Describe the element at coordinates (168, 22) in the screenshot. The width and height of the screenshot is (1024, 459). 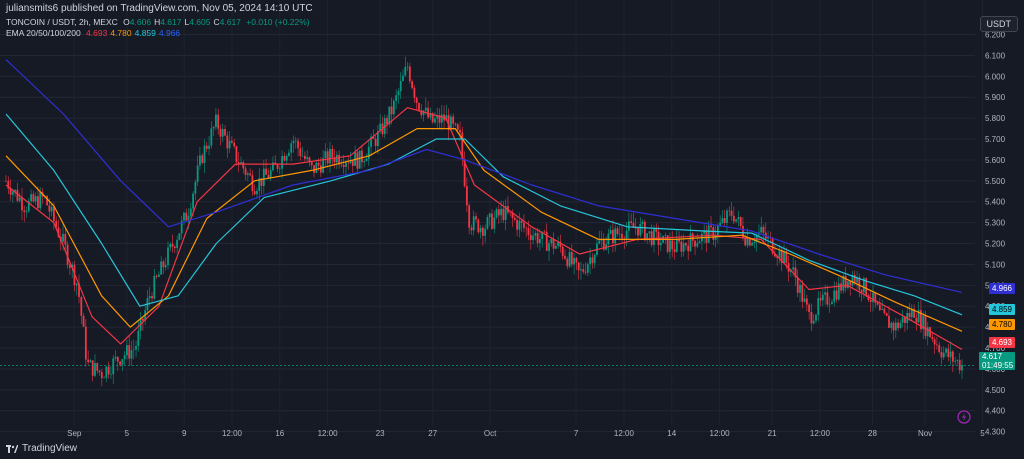
I see `ohlc-h: H4.617` at that location.